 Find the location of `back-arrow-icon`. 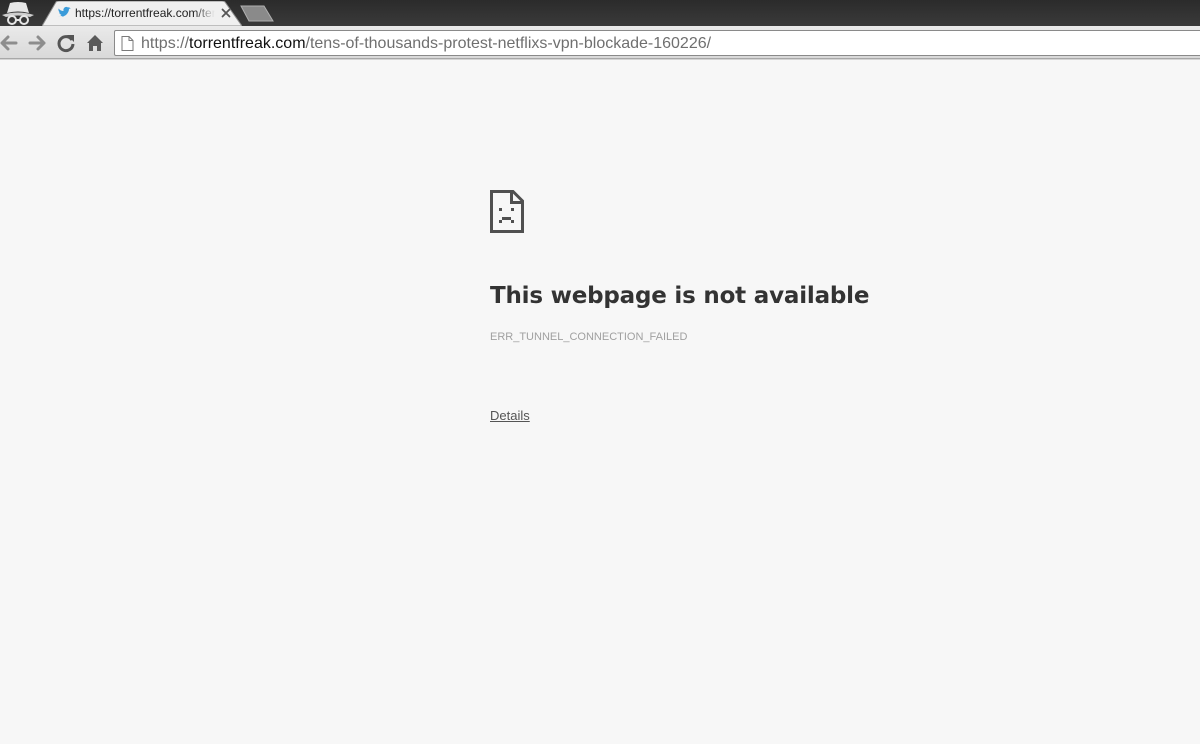

back-arrow-icon is located at coordinates (10, 43).